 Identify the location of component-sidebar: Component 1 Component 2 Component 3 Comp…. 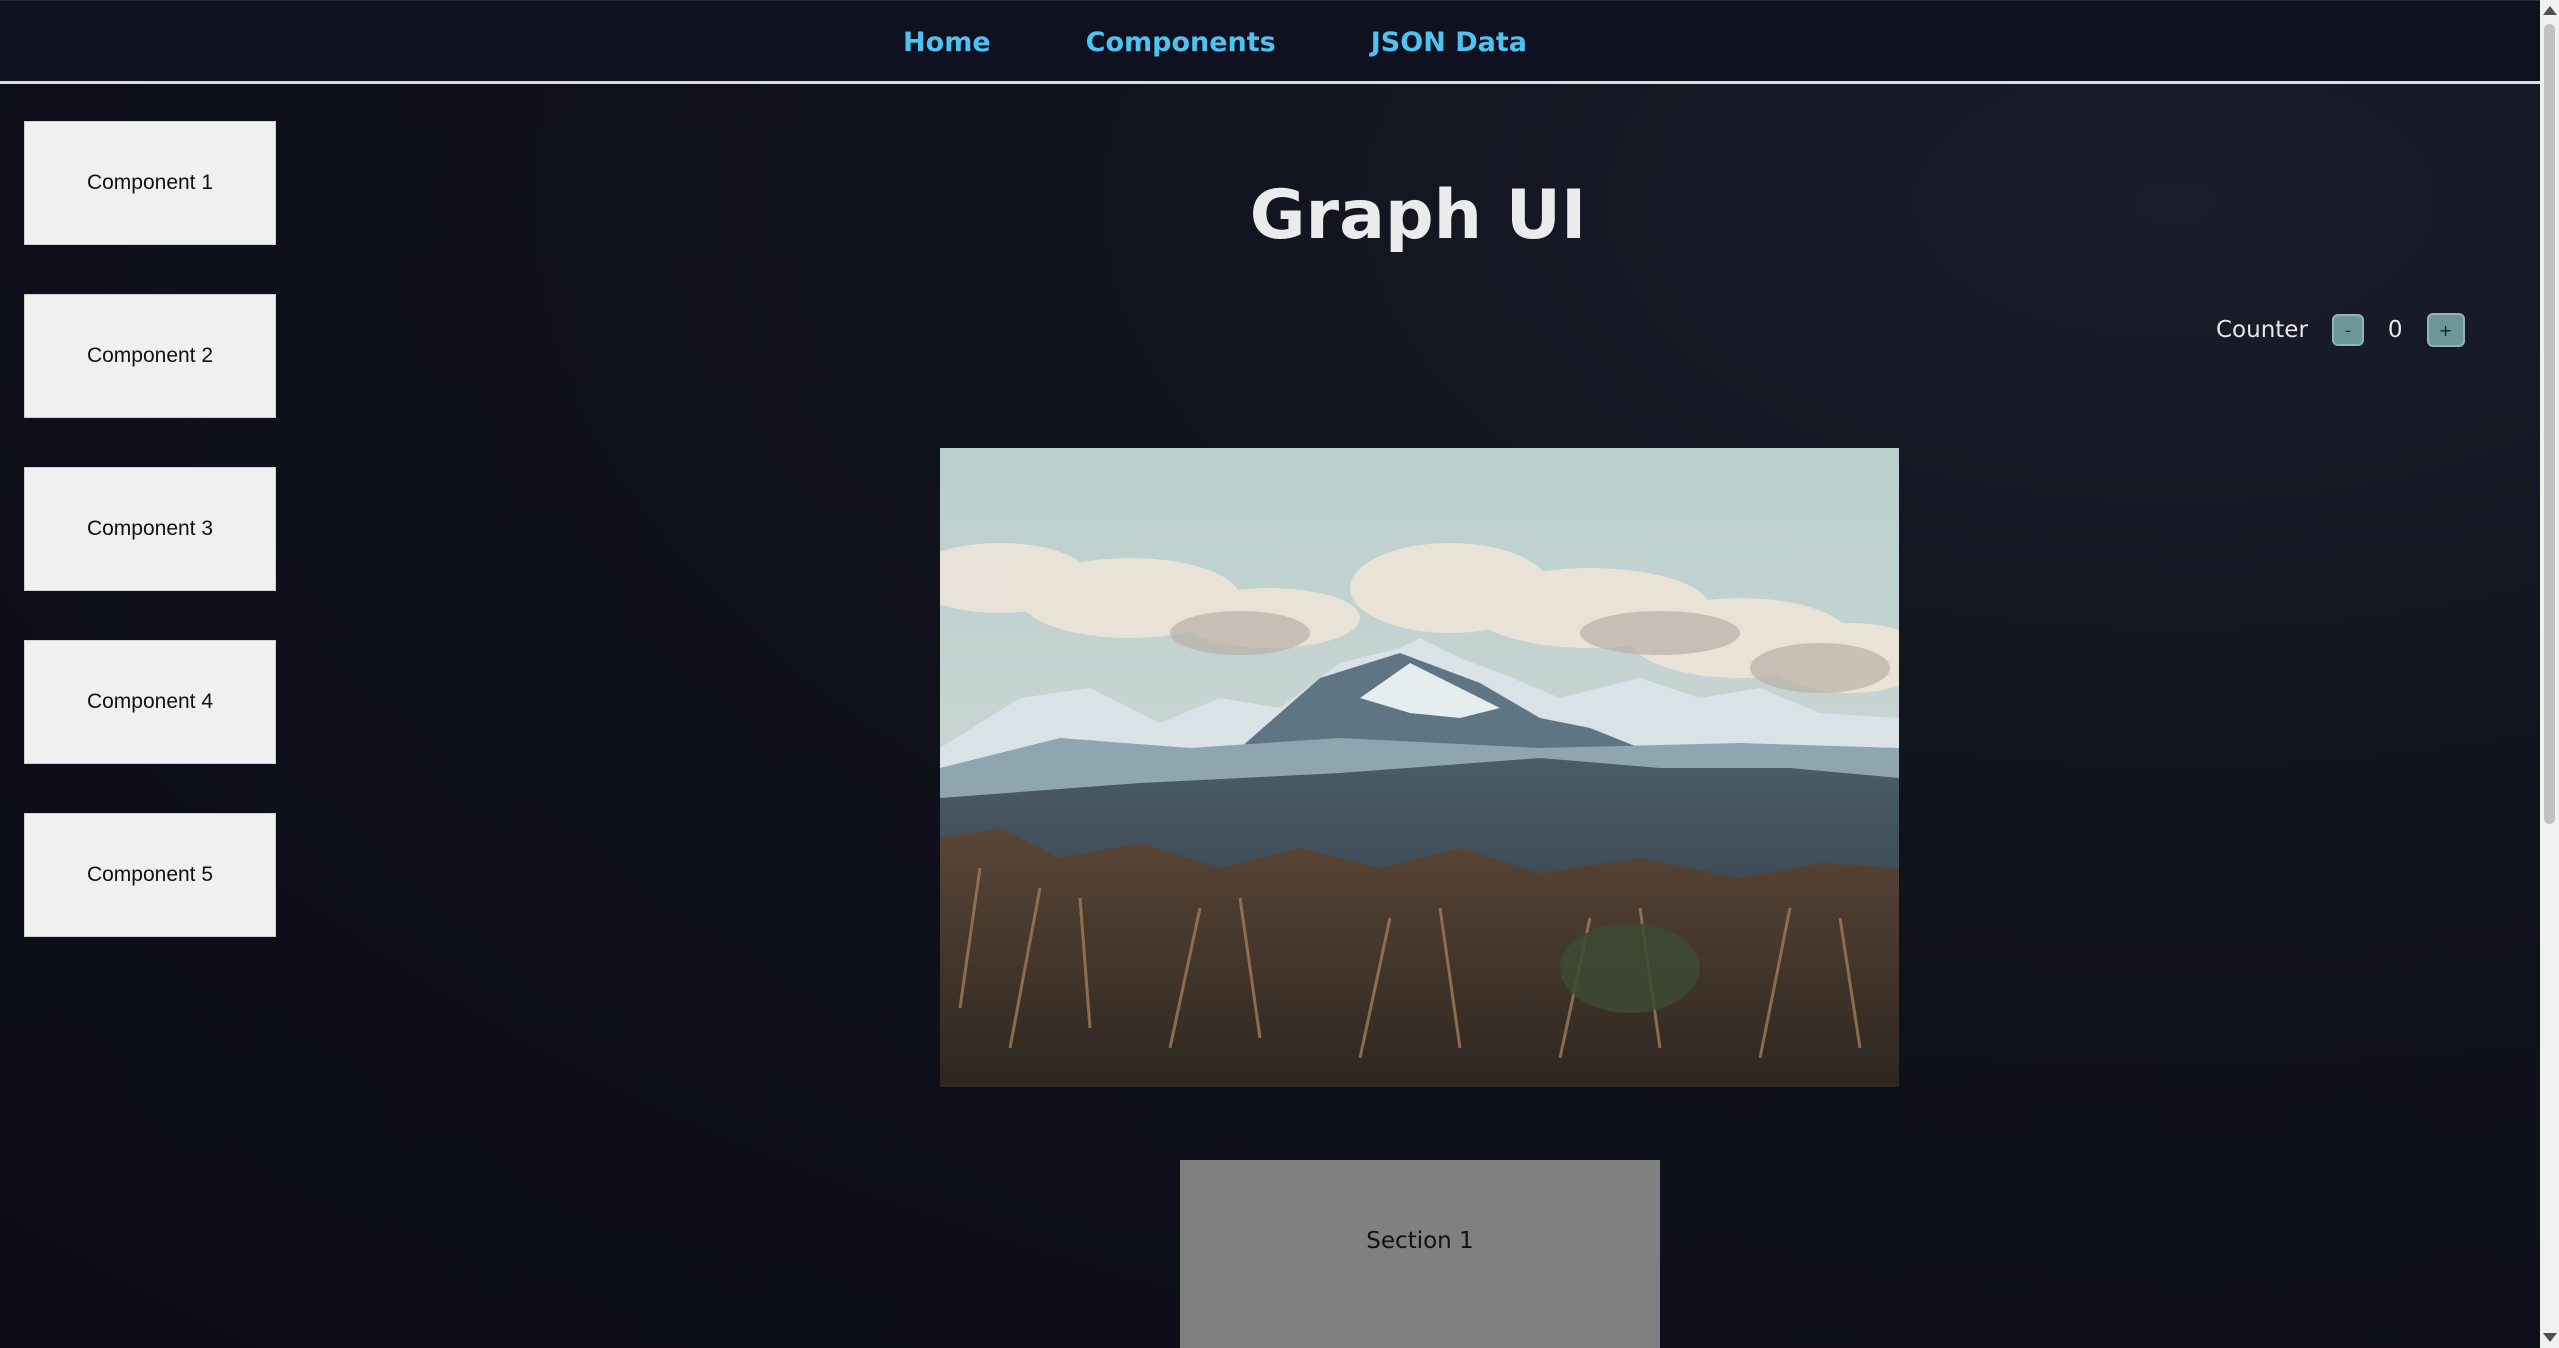
(150, 553).